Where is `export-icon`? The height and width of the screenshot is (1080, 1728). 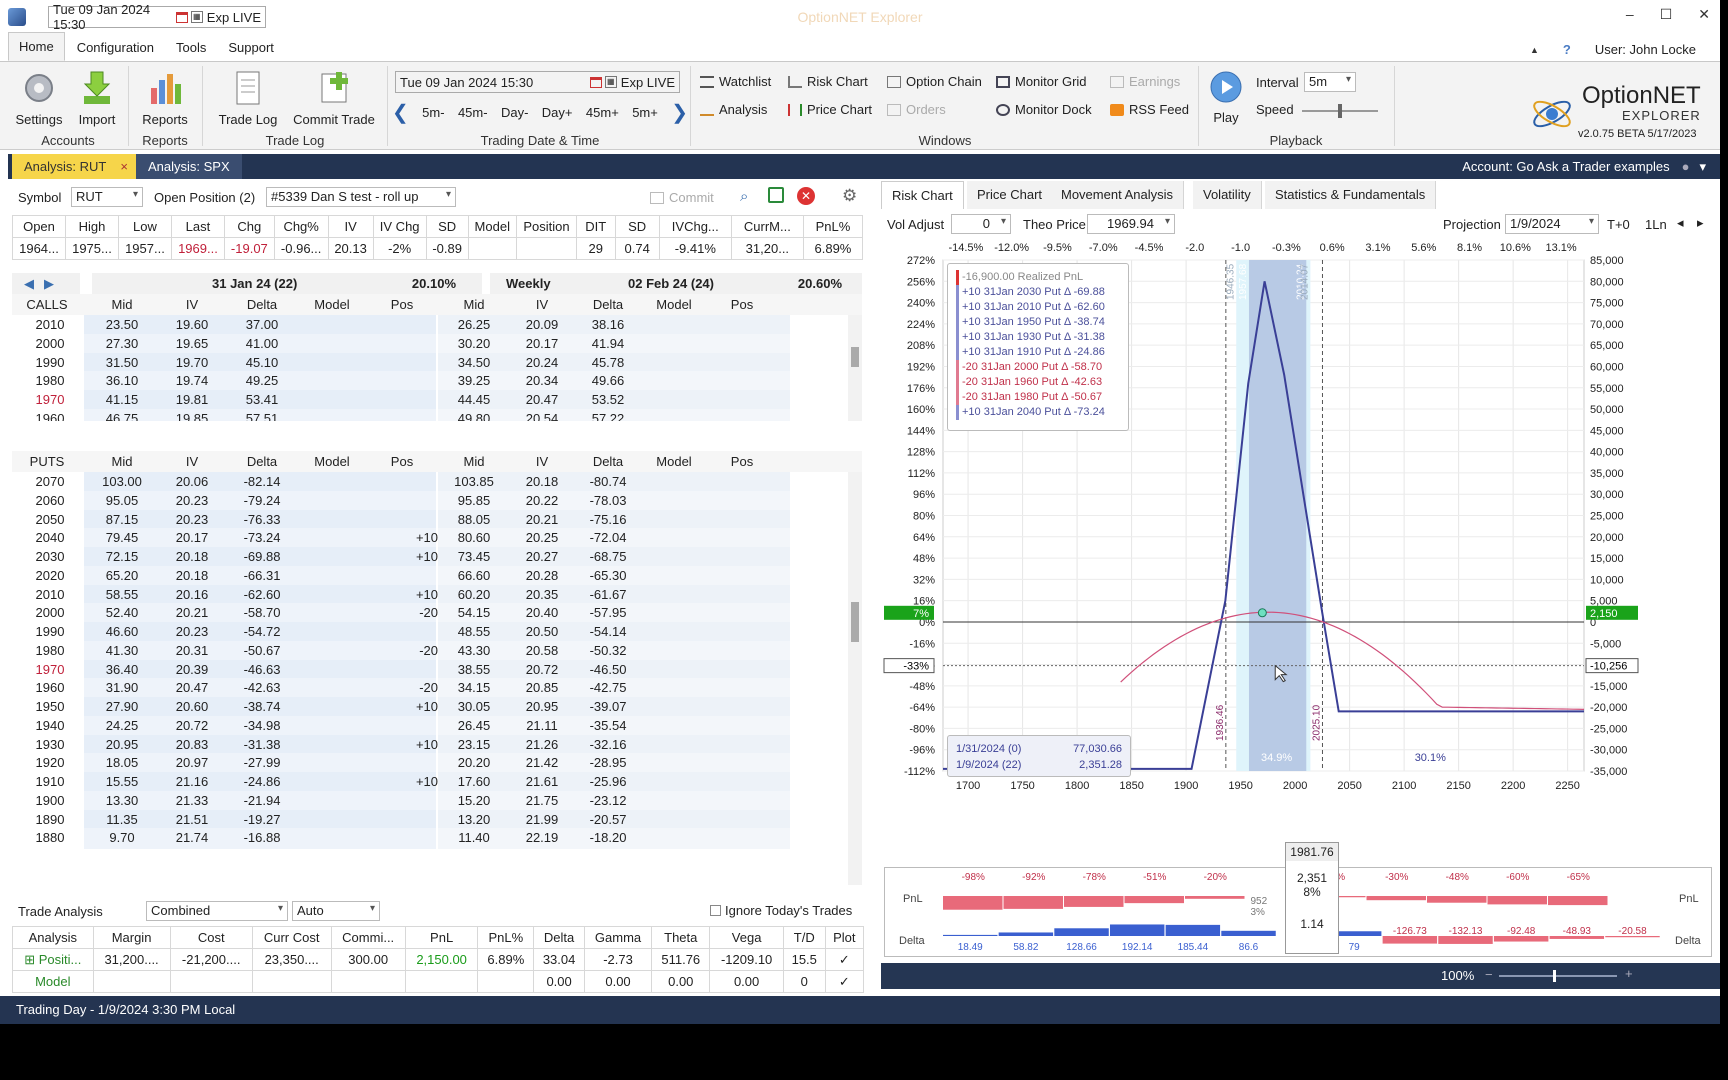
export-icon is located at coordinates (776, 195).